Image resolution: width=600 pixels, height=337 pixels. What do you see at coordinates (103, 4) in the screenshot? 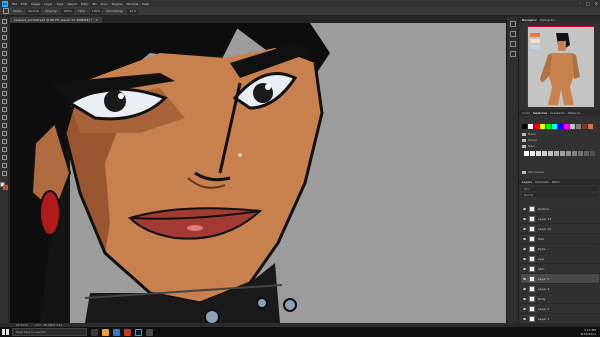
I see `menu-view: View` at bounding box center [103, 4].